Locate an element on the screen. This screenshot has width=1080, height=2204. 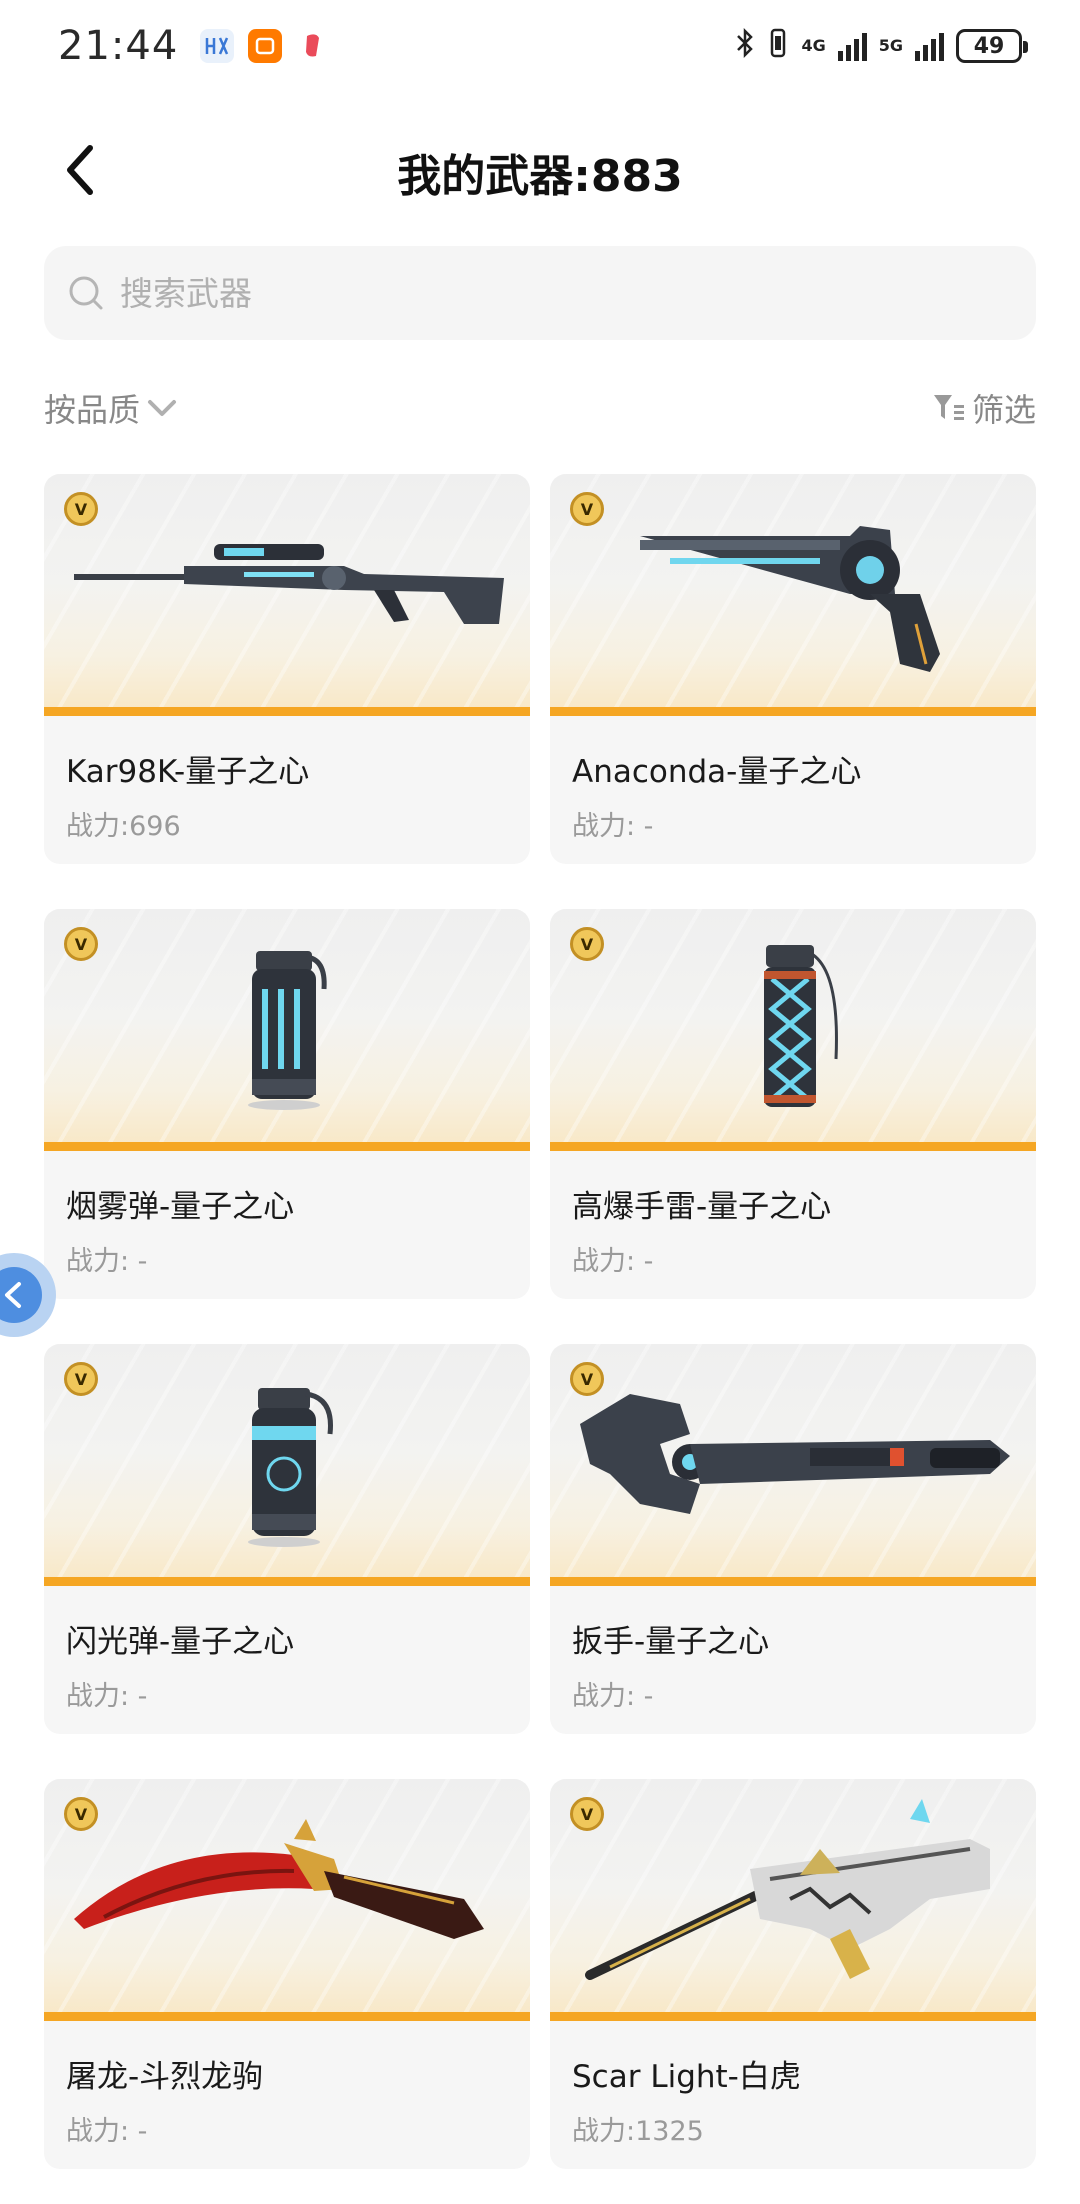
weapon-card: V 屠龙-斗烈龙驹 战力: - is located at coordinates (287, 1974).